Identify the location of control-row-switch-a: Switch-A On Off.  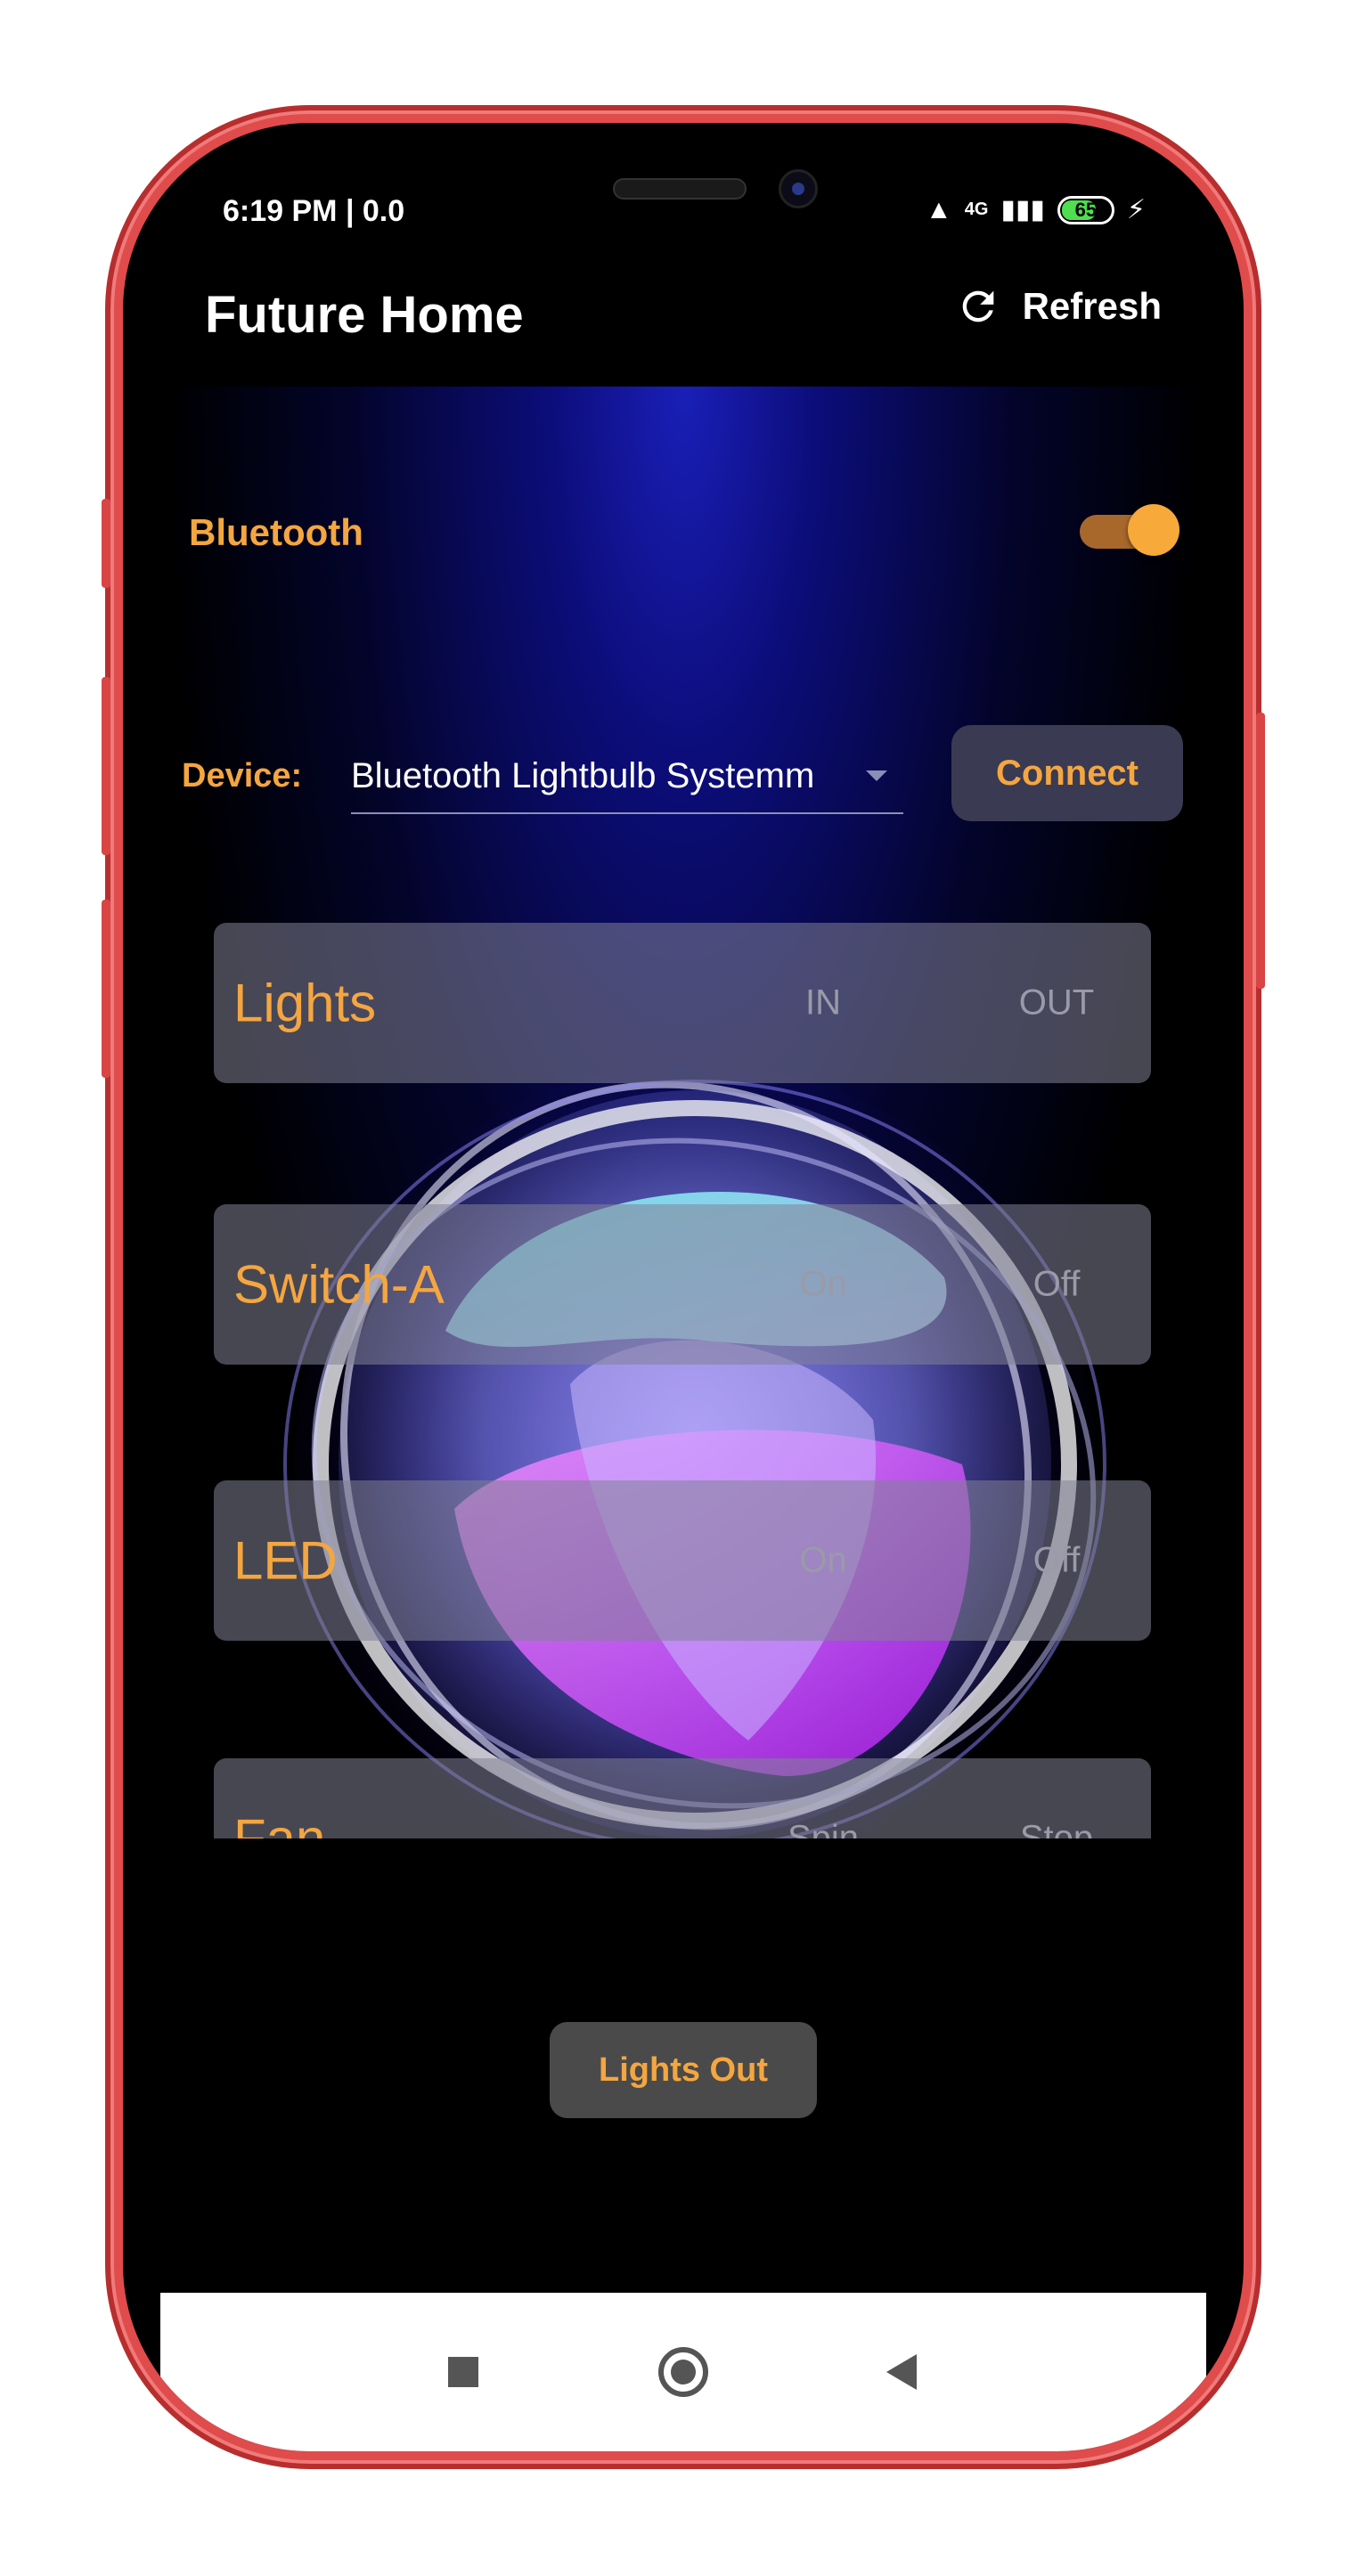
(682, 1284).